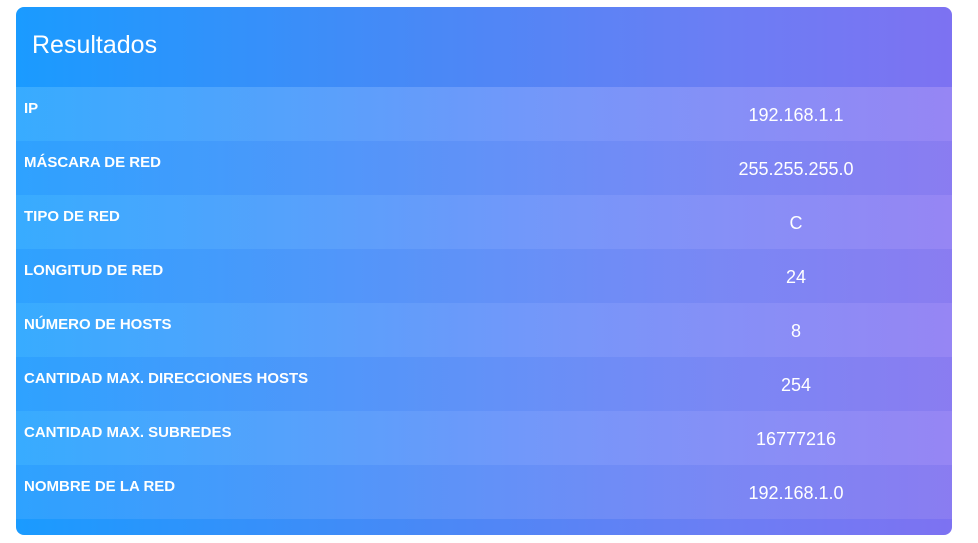 Image resolution: width=978 pixels, height=543 pixels. What do you see at coordinates (796, 115) in the screenshot?
I see `result-value: 192.168.1.1` at bounding box center [796, 115].